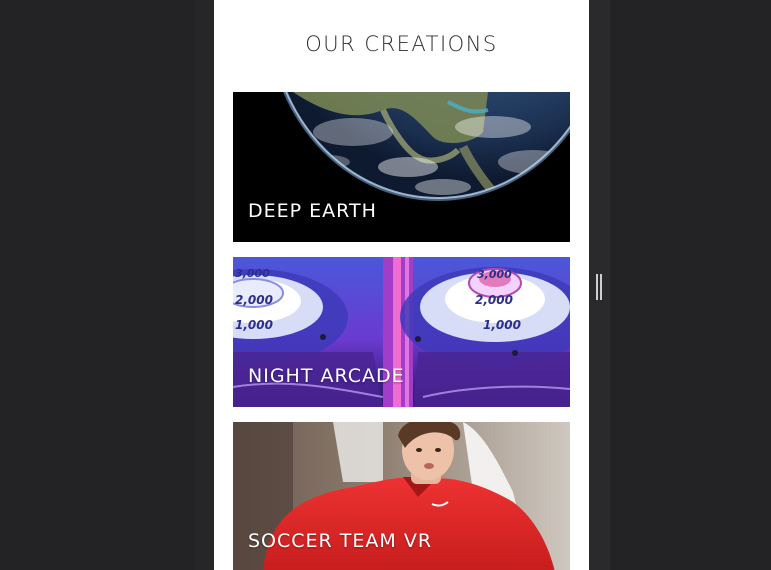  What do you see at coordinates (312, 211) in the screenshot?
I see `creation-card-label: DEEP EARTH` at bounding box center [312, 211].